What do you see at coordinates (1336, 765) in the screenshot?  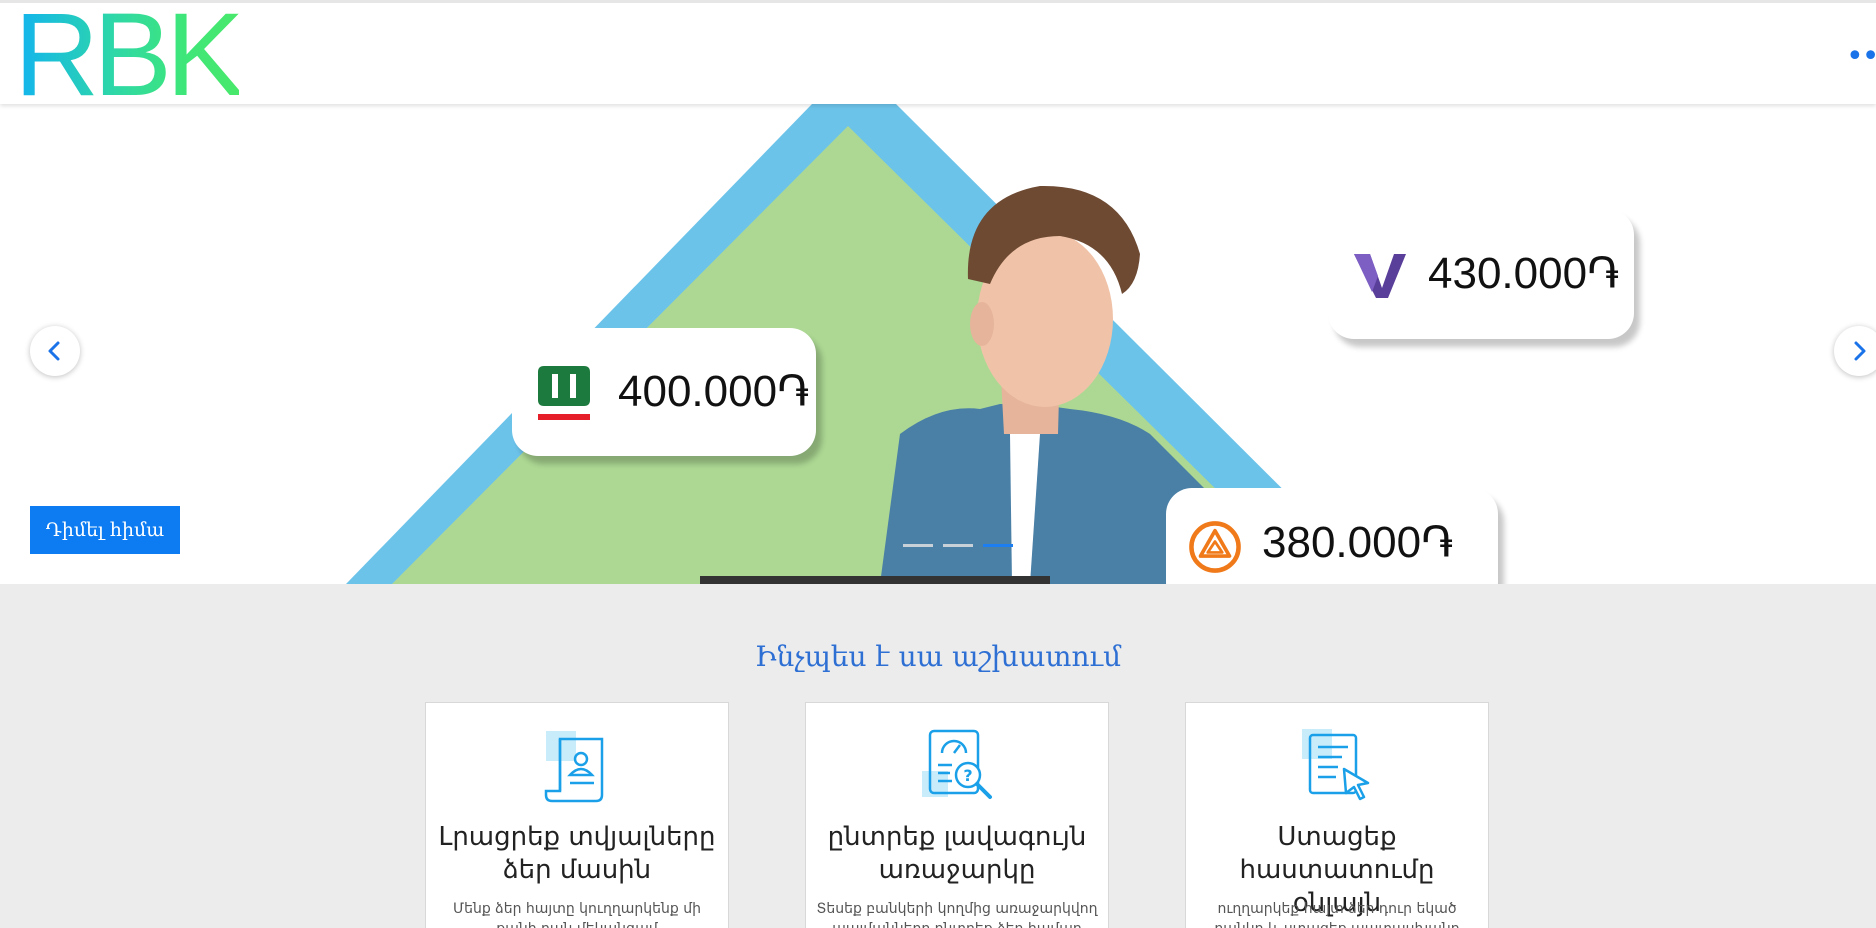 I see `document-click-icon` at bounding box center [1336, 765].